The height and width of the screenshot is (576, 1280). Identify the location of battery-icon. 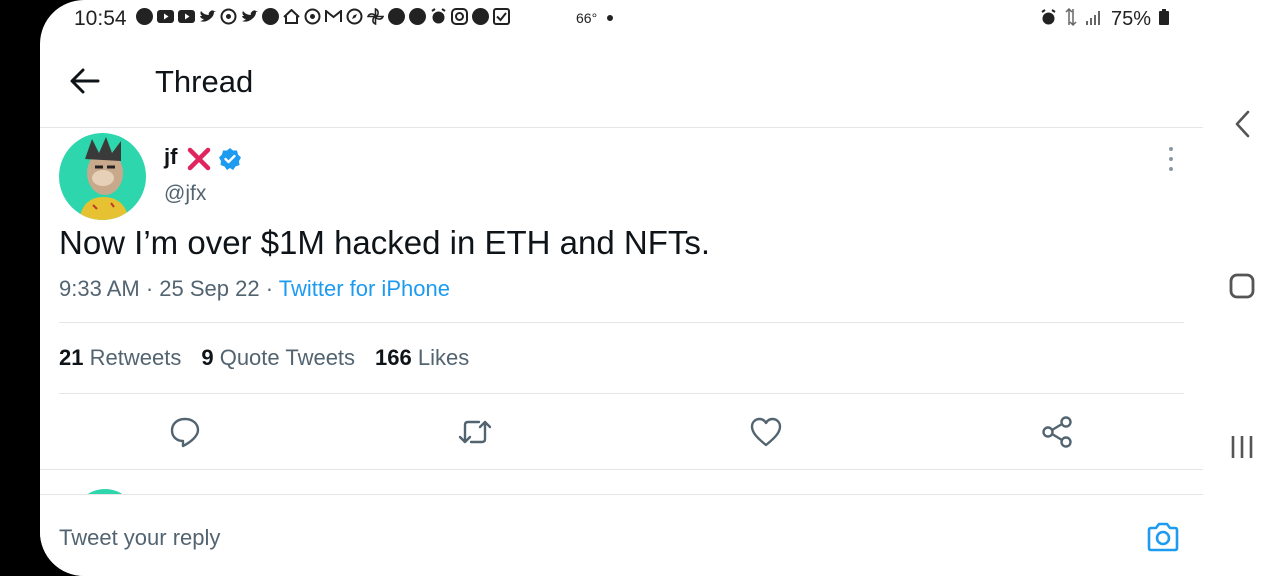
(1164, 19).